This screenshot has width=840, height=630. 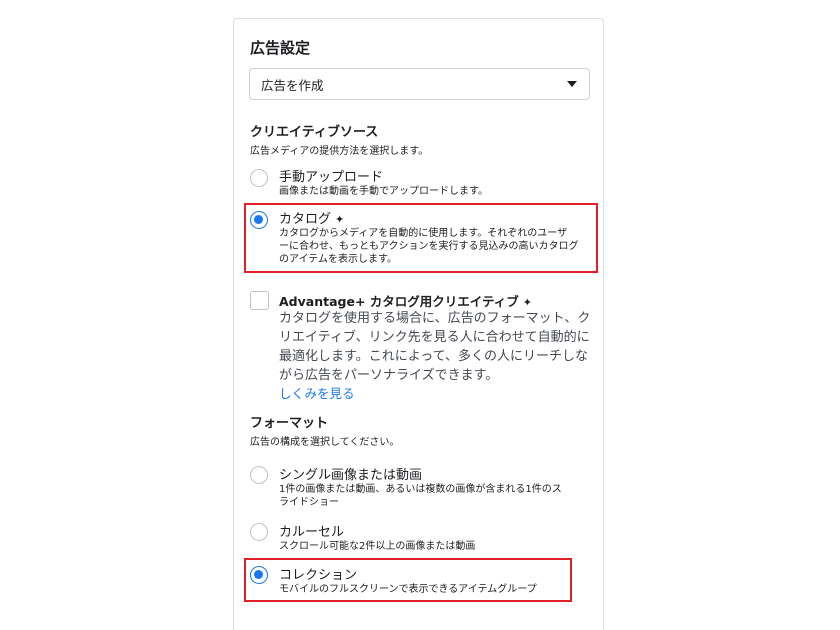 I want to click on creative-source-subtitle: 広告メディアの提供方法を選択します。, so click(x=339, y=151).